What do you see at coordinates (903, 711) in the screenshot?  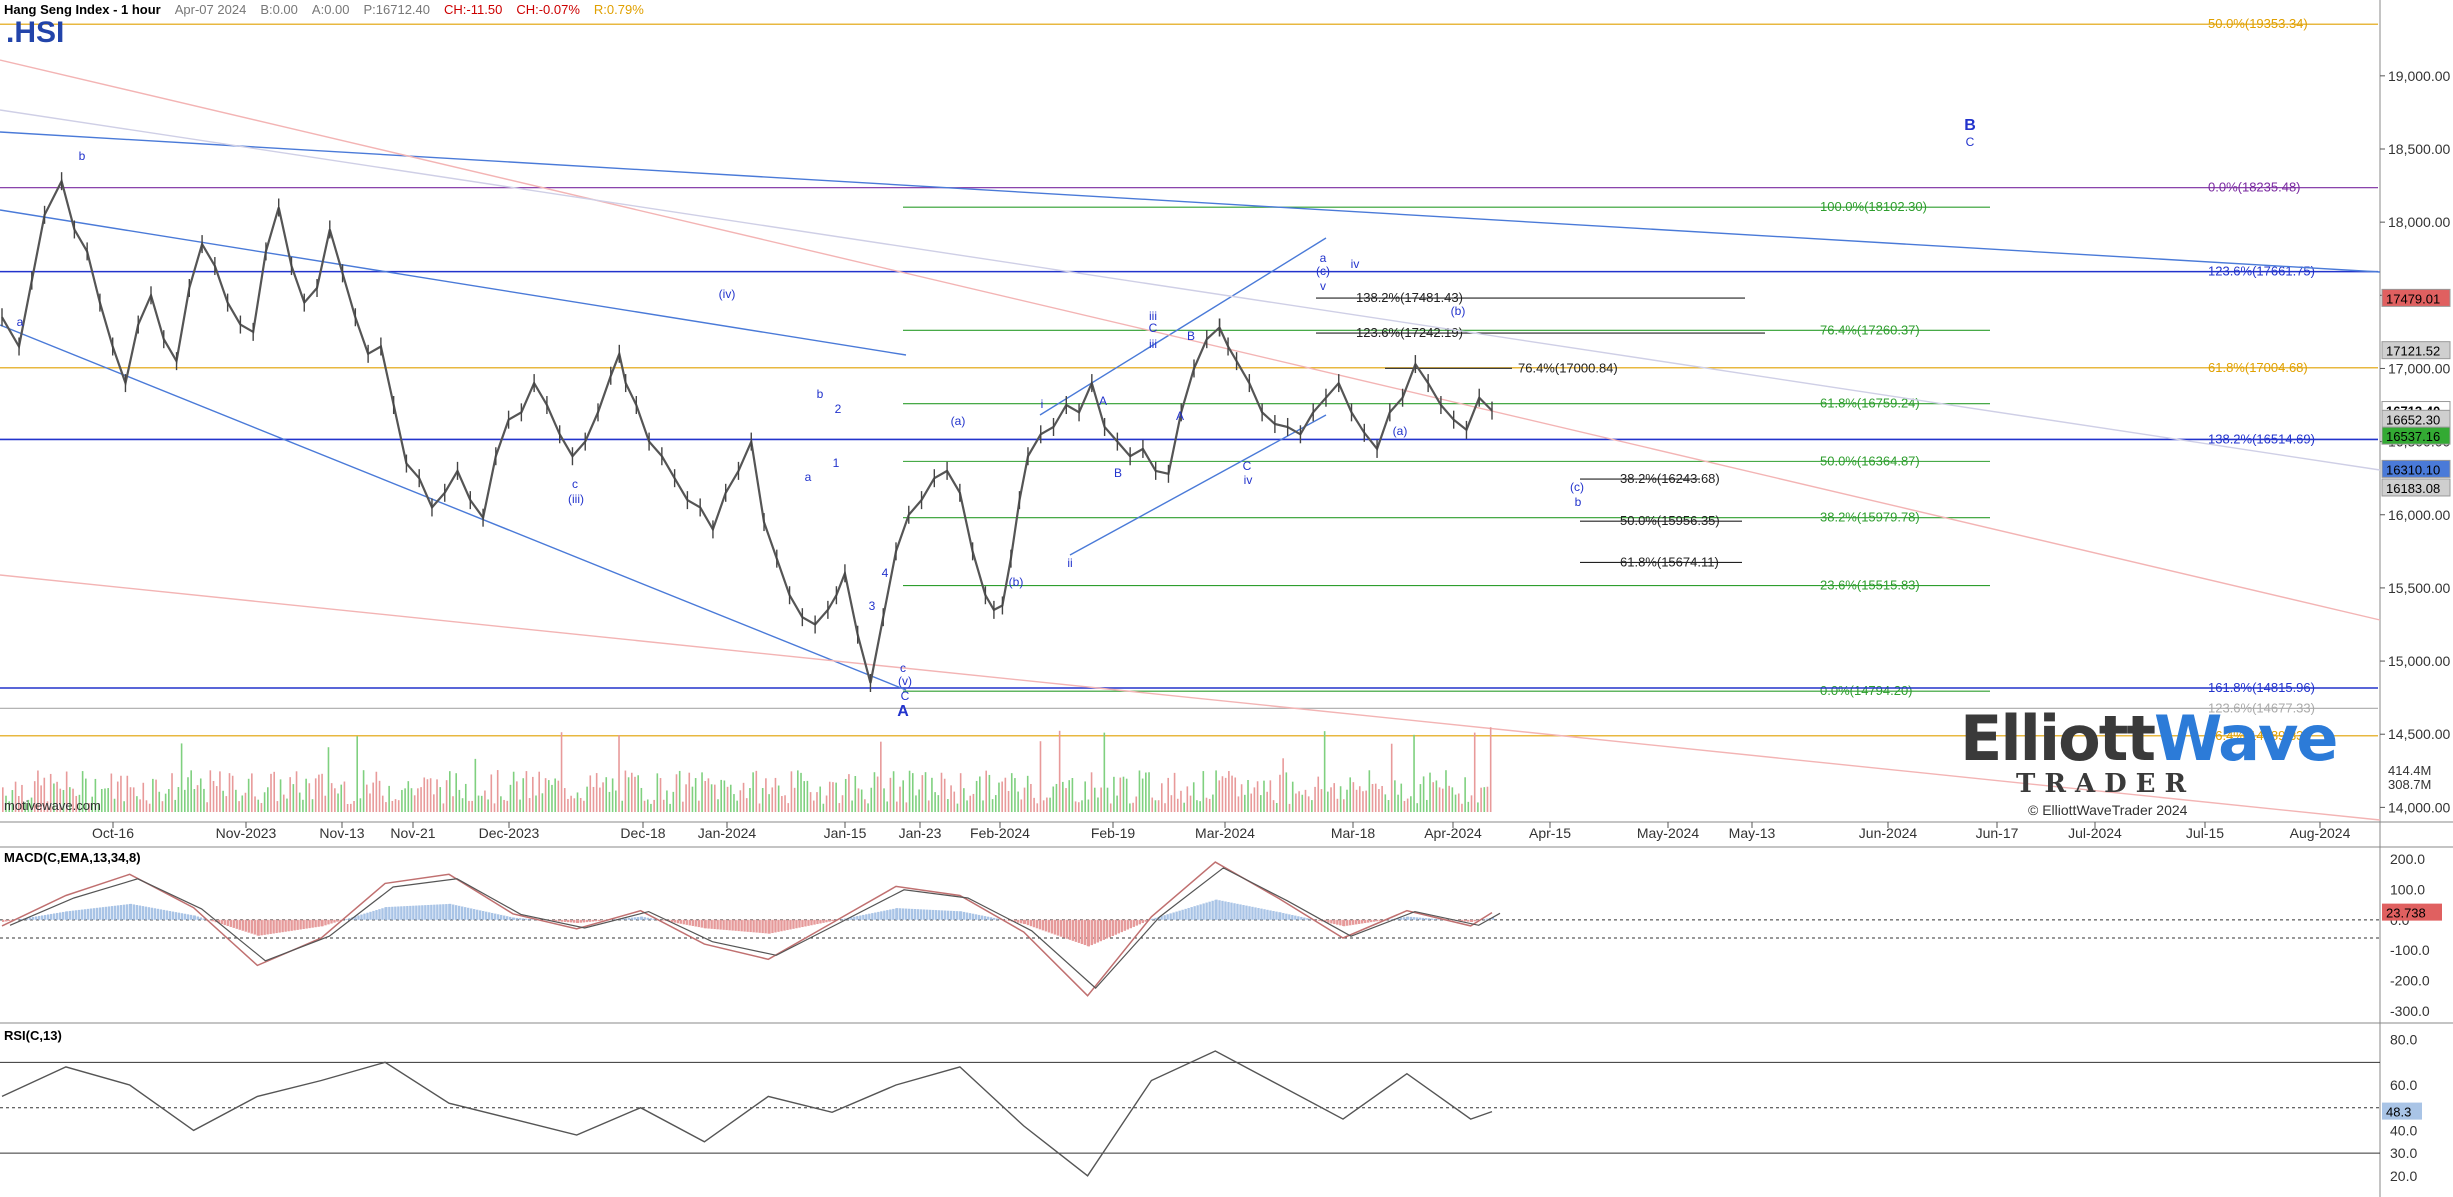 I see `wave-label: A` at bounding box center [903, 711].